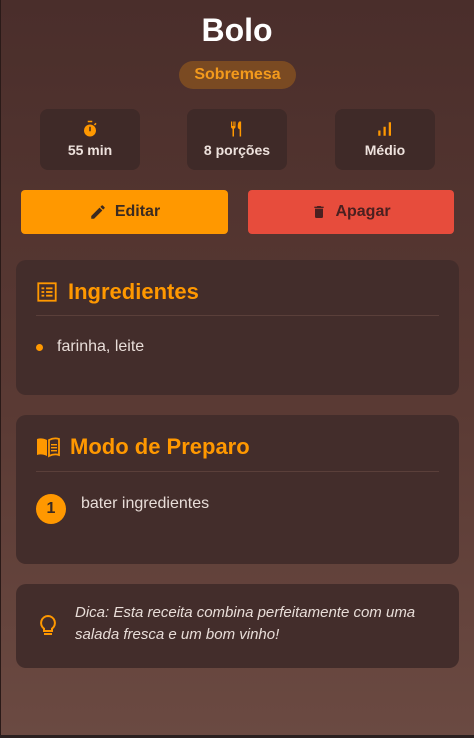 Image resolution: width=474 pixels, height=738 pixels. I want to click on recipe-title: Bolo, so click(237, 30).